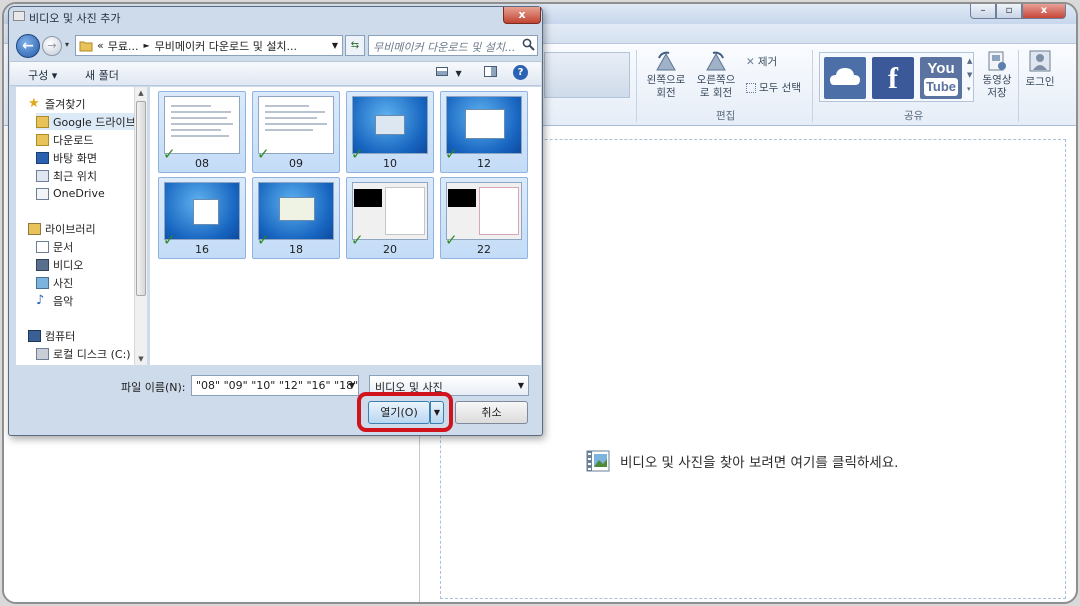 This screenshot has width=1080, height=606. What do you see at coordinates (141, 359) in the screenshot?
I see `scroll-down-arrow-icon: ▼` at bounding box center [141, 359].